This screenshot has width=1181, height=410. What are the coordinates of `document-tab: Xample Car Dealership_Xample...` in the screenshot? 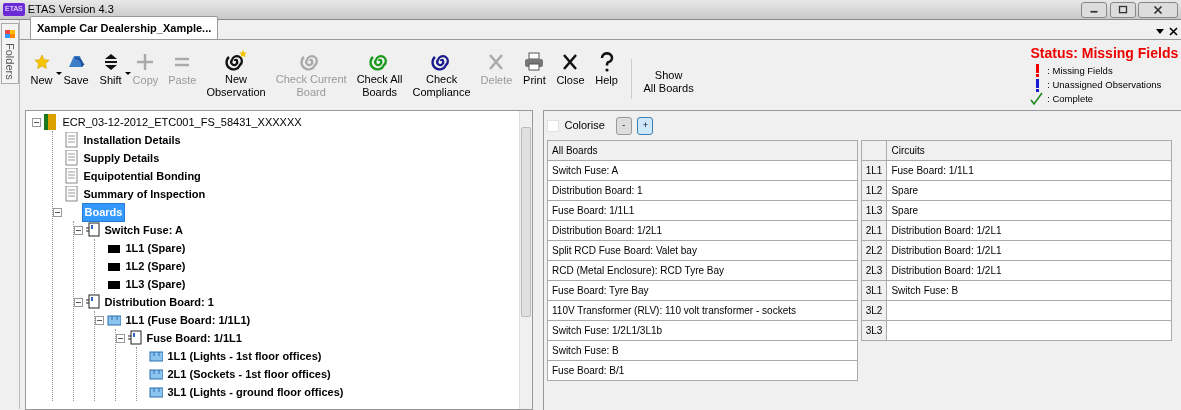 It's located at (124, 27).